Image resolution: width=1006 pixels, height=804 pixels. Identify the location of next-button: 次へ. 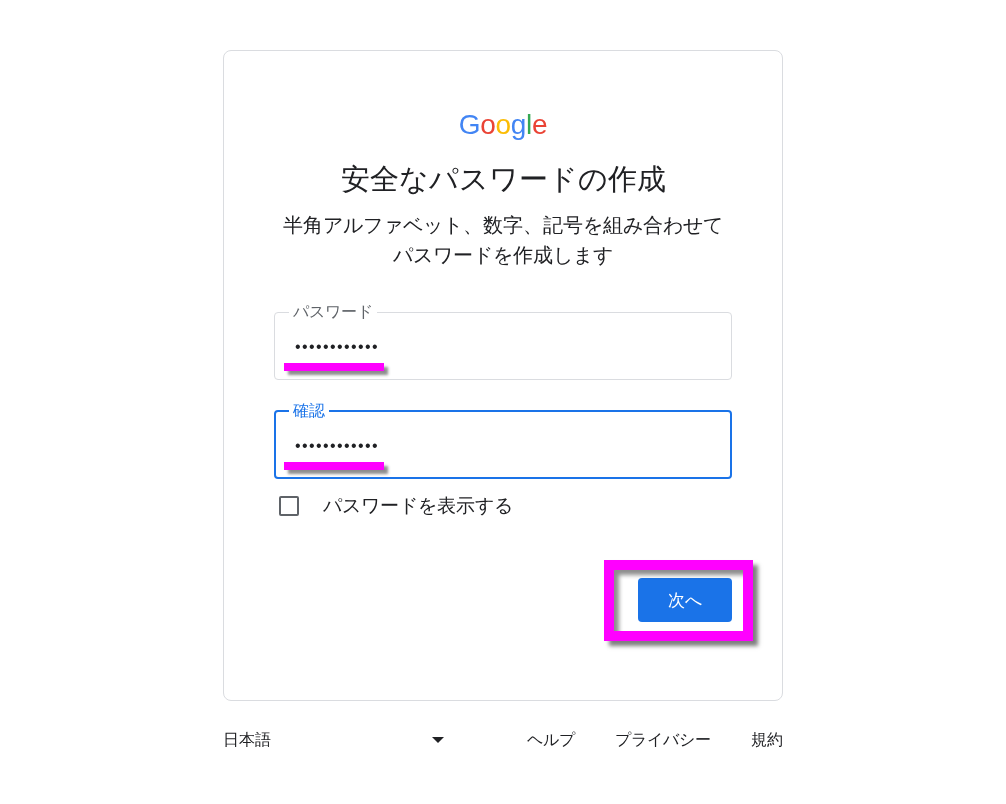
(685, 600).